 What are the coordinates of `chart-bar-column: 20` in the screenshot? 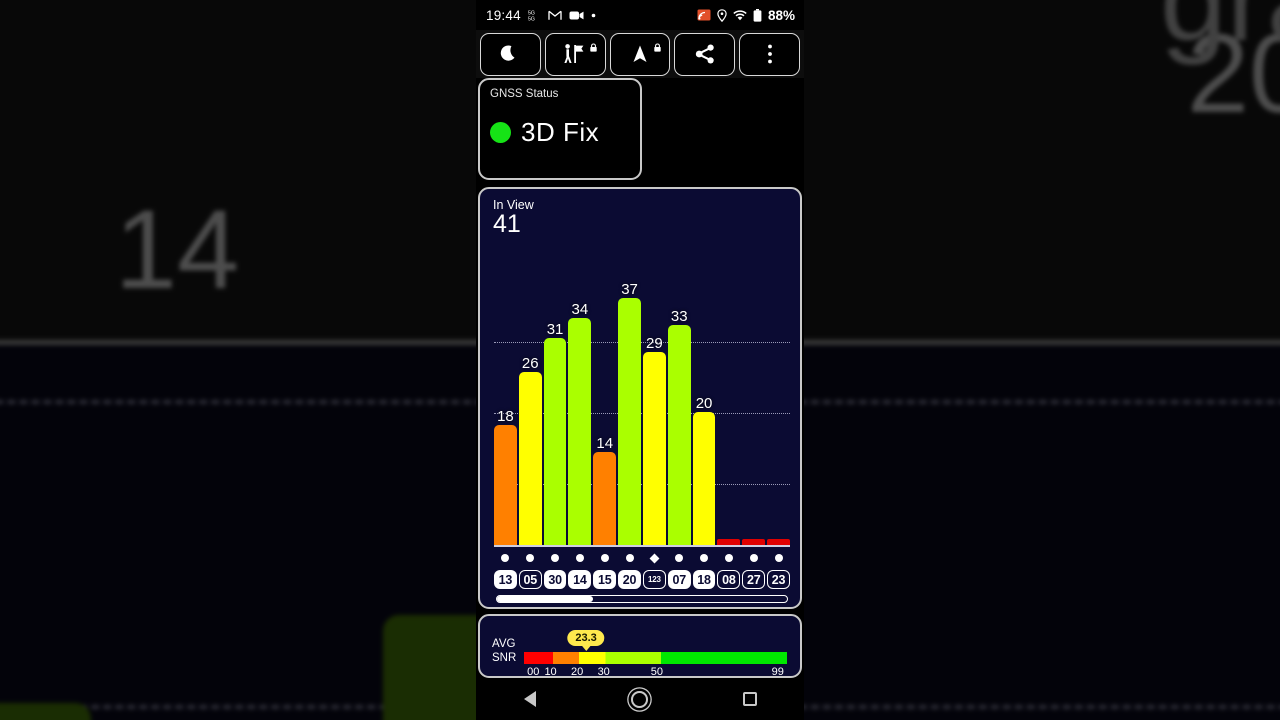 It's located at (704, 395).